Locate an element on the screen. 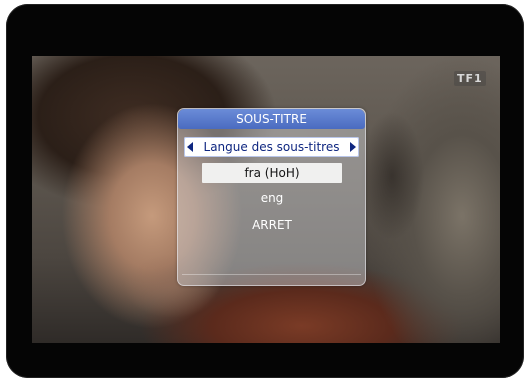 The height and width of the screenshot is (383, 532). option-eng: eng is located at coordinates (272, 198).